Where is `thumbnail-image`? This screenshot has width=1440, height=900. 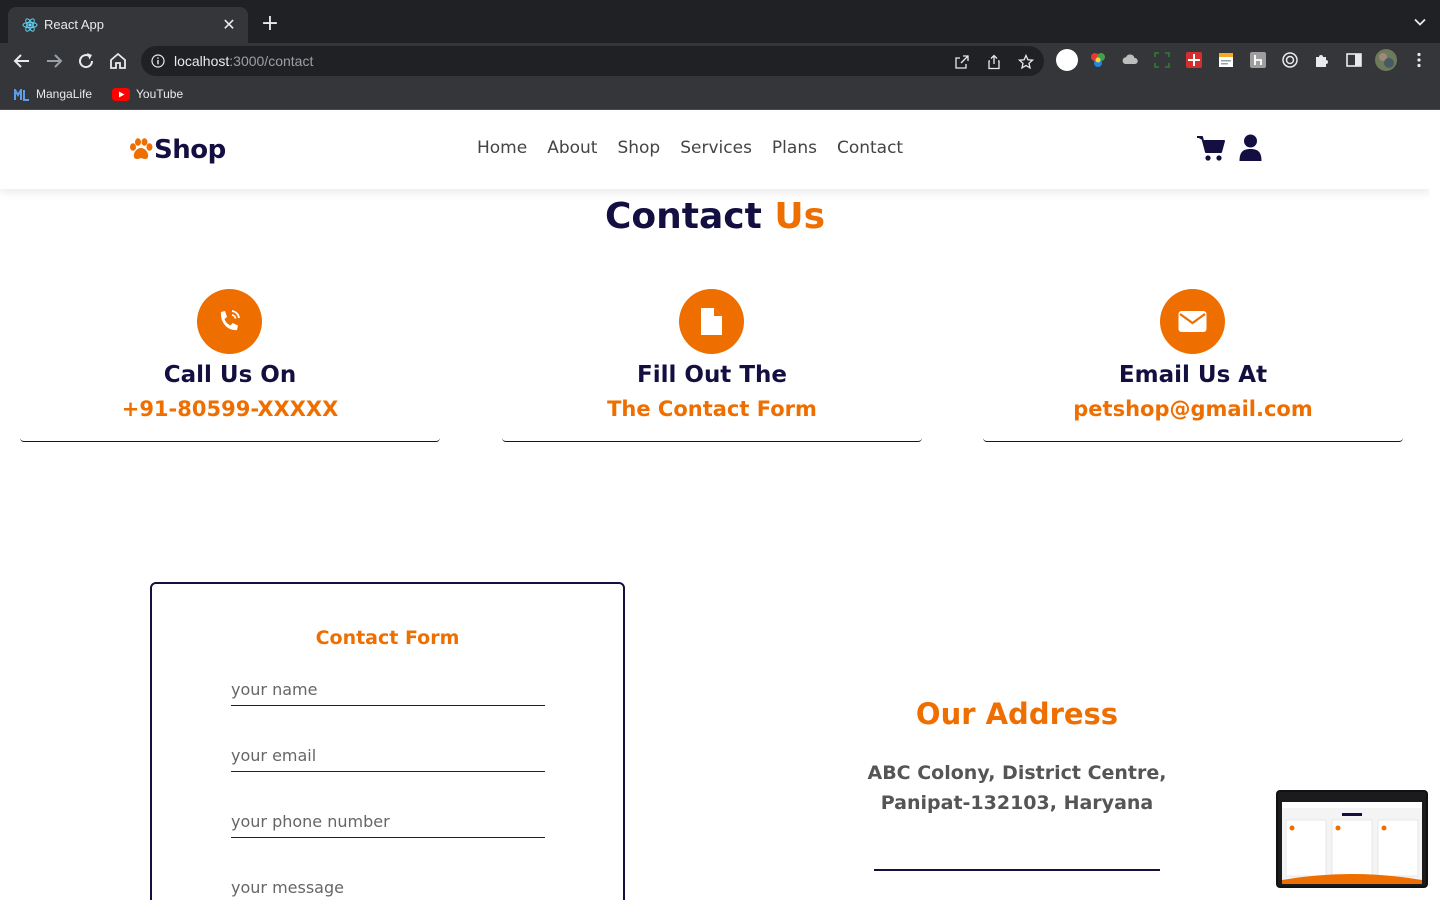 thumbnail-image is located at coordinates (1352, 843).